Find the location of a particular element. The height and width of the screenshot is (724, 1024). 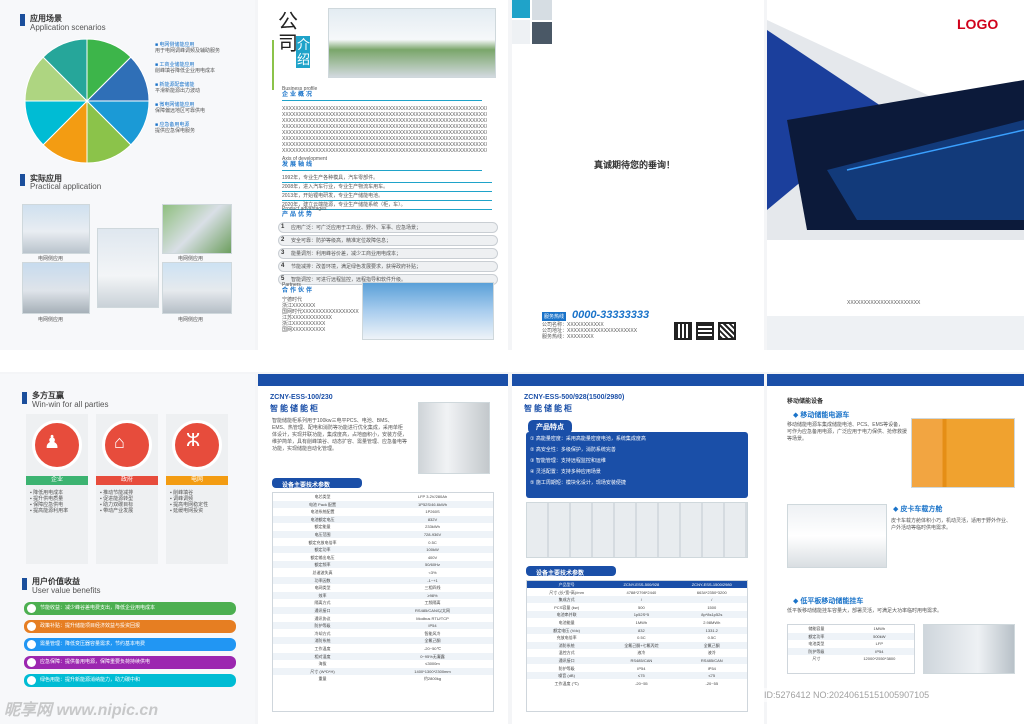

table-cell: 额定充放电倍率 is located at coordinates (322, 542).